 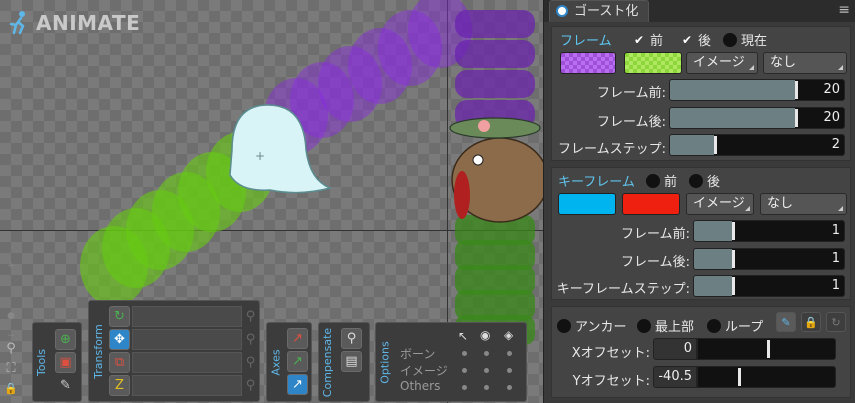 What do you see at coordinates (704, 180) in the screenshot?
I see `keys-after-checkbox: 後` at bounding box center [704, 180].